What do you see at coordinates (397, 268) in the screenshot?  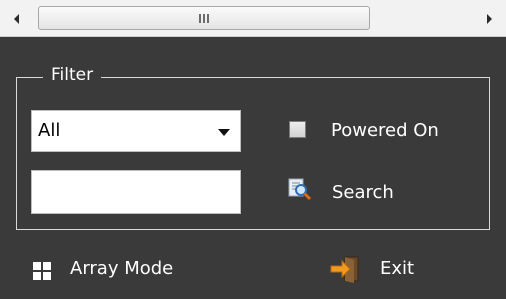 I see `exit-label: Exit` at bounding box center [397, 268].